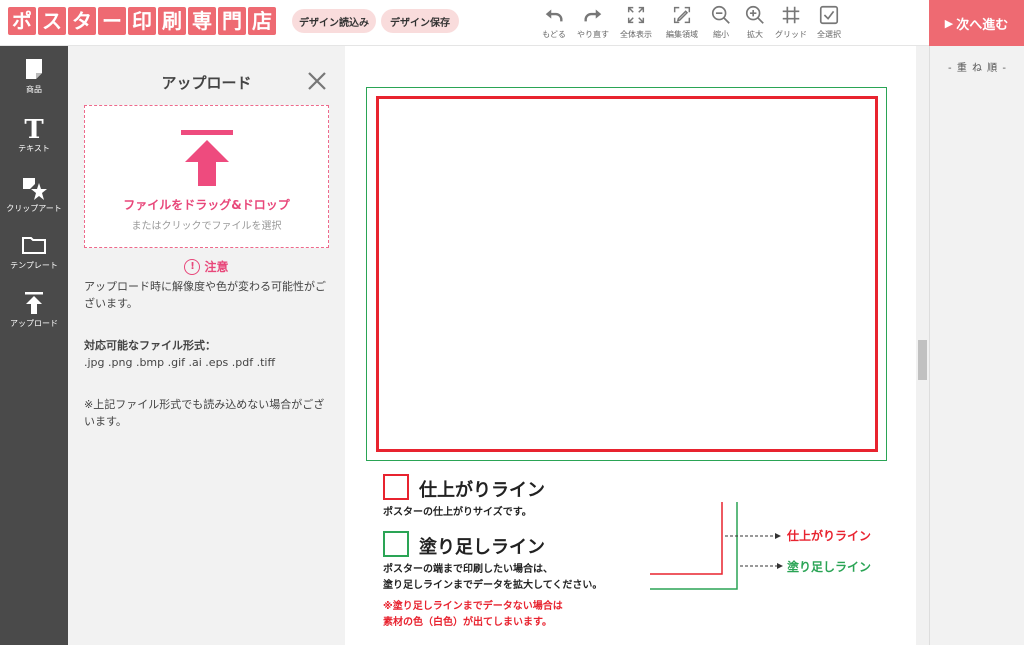 The width and height of the screenshot is (1024, 645). What do you see at coordinates (829, 536) in the screenshot?
I see `diagram-finish-label: 仕上がりライン` at bounding box center [829, 536].